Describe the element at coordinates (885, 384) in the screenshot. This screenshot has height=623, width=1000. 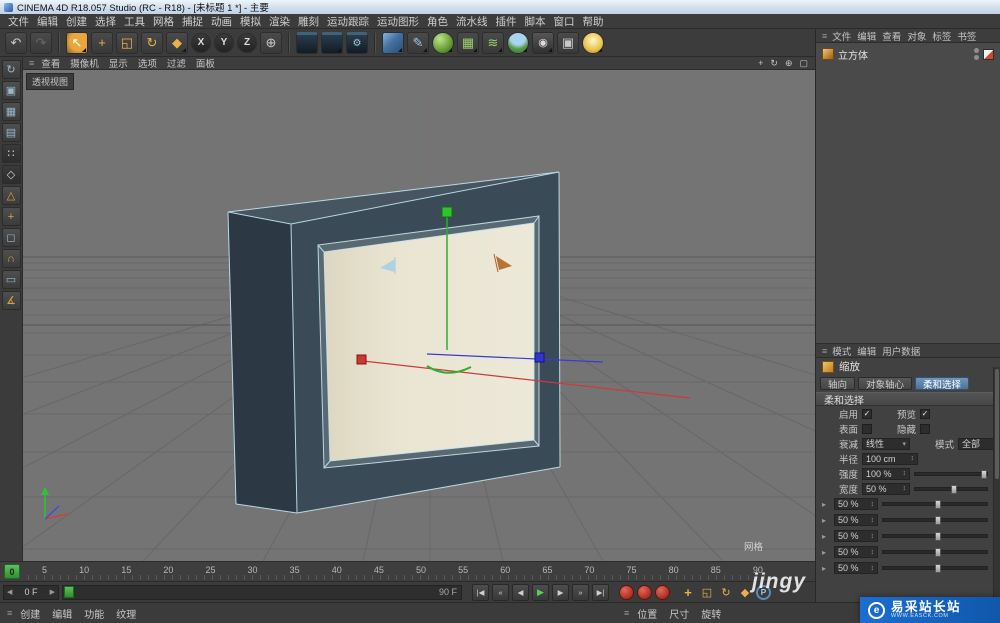
I see `tab-object-axis: 对象轴心` at that location.